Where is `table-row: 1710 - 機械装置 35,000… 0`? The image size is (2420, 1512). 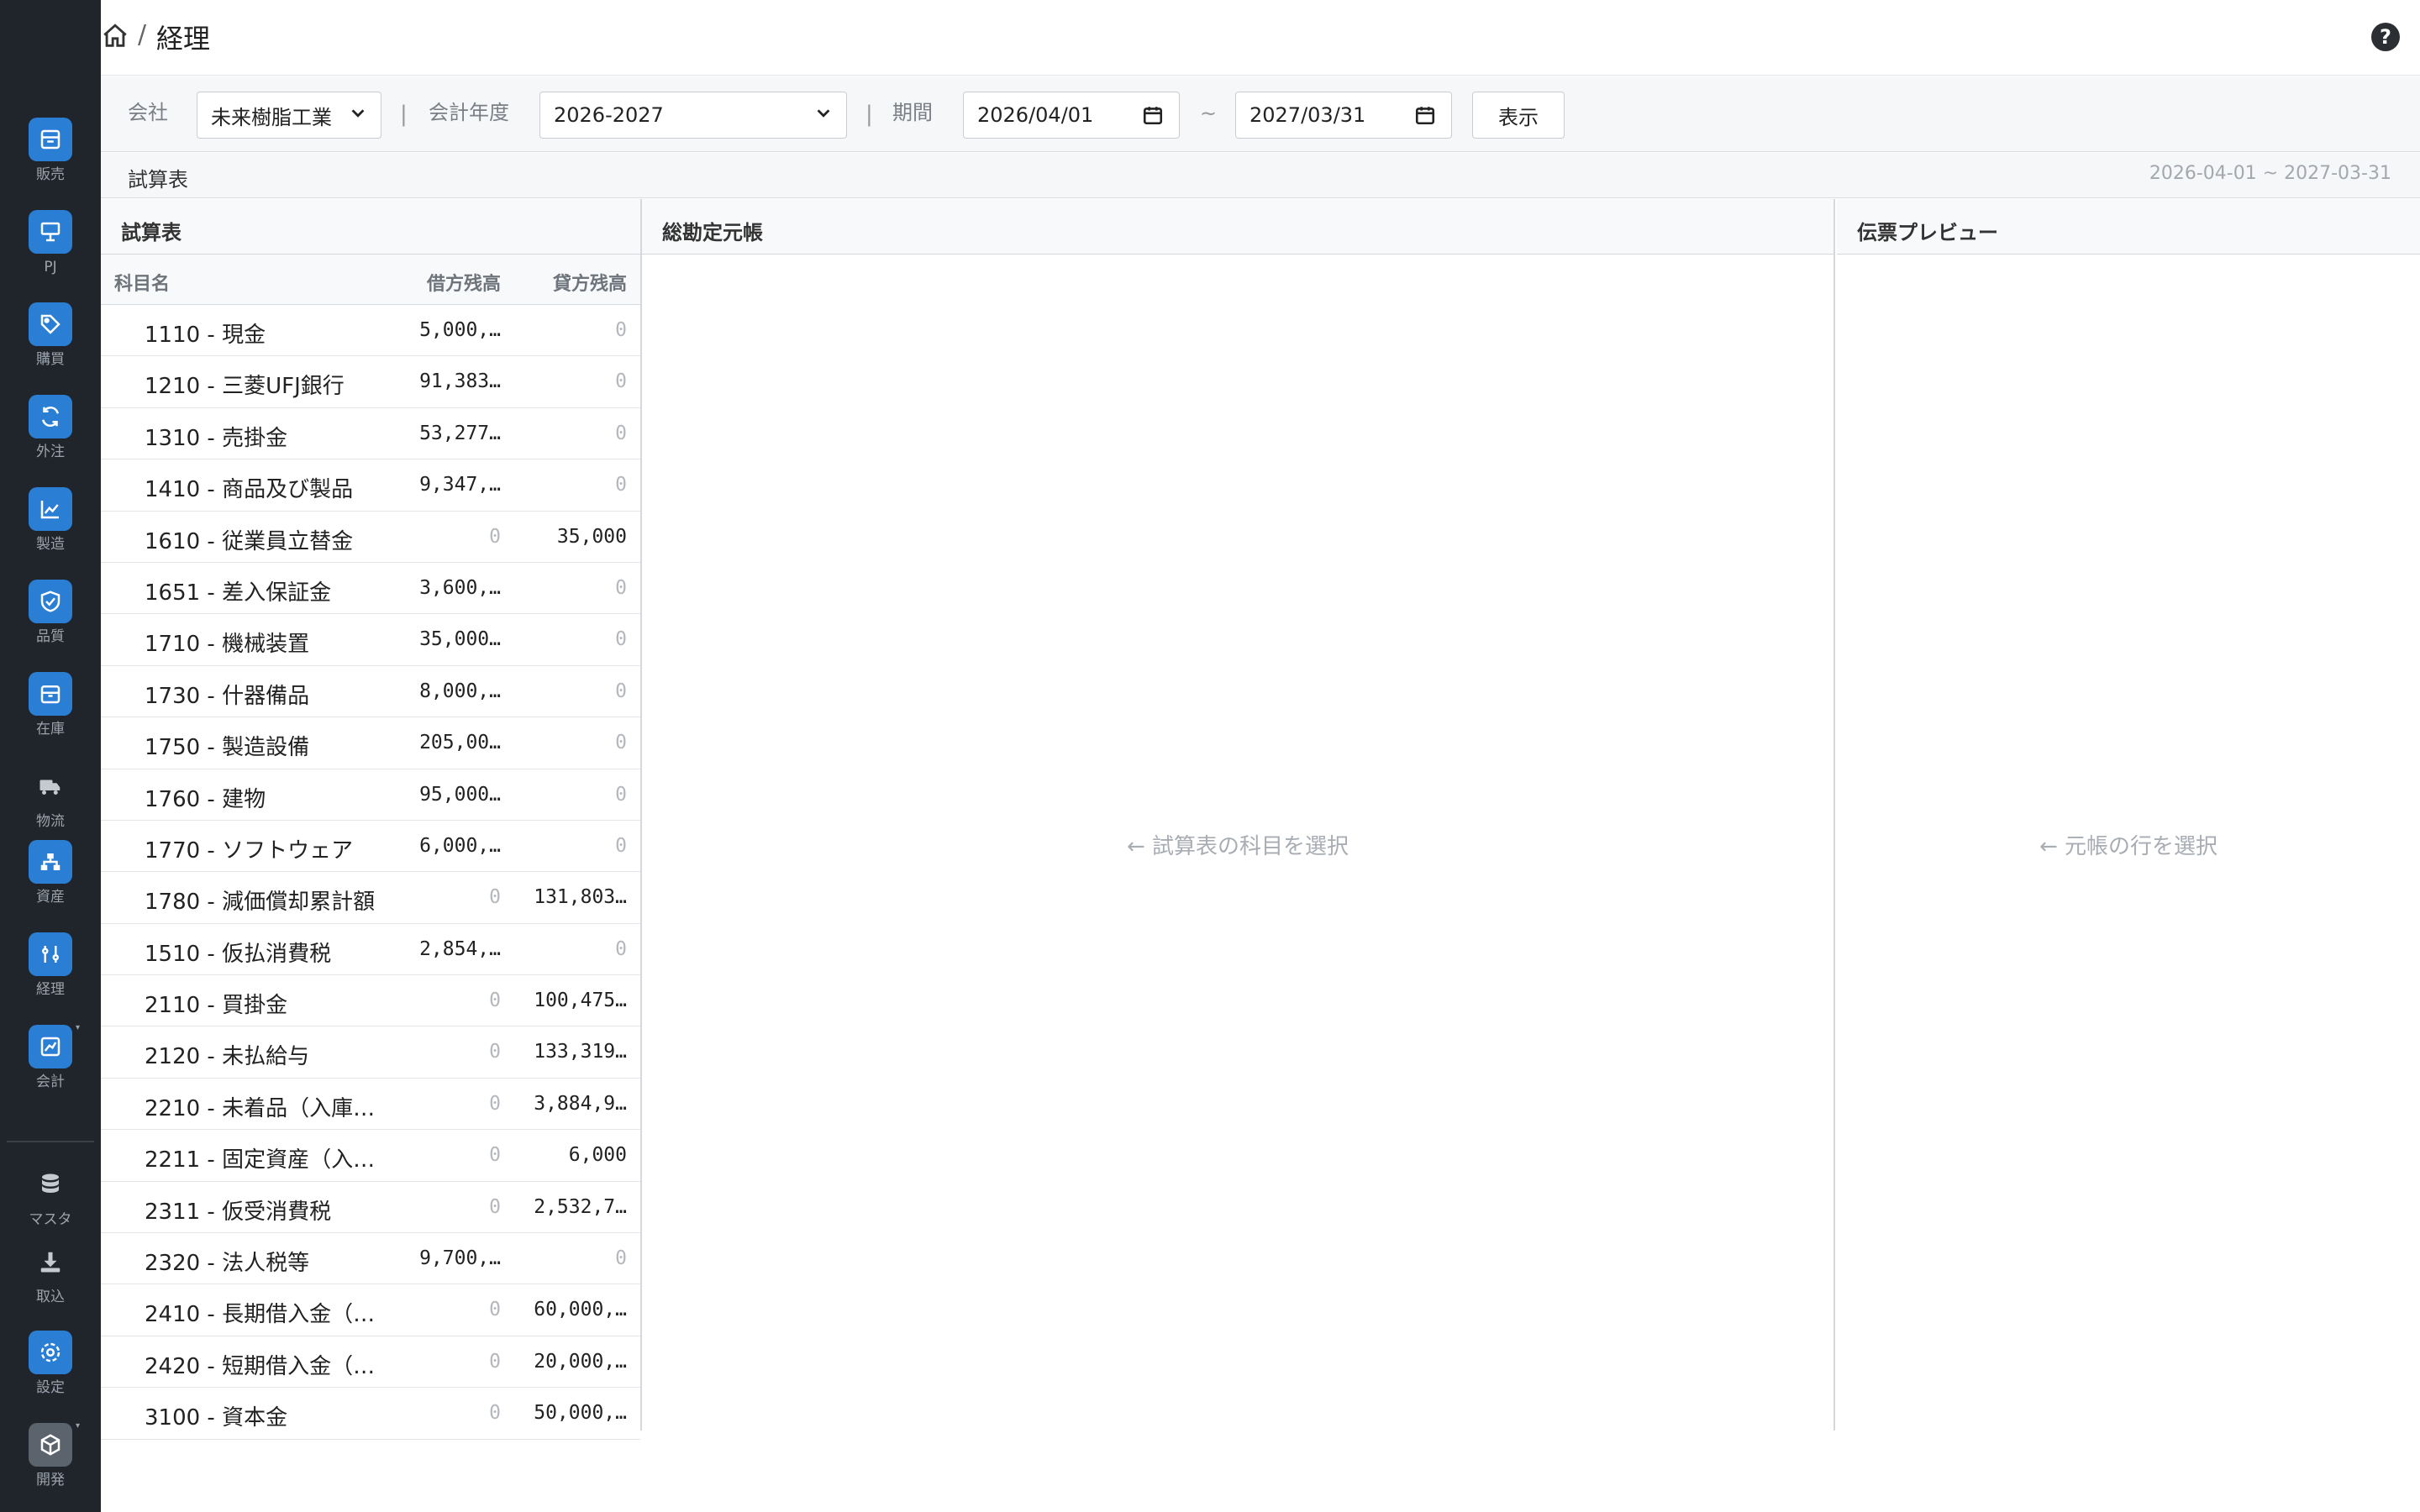
table-row: 1710 - 機械装置 35,000… 0 is located at coordinates (370, 640).